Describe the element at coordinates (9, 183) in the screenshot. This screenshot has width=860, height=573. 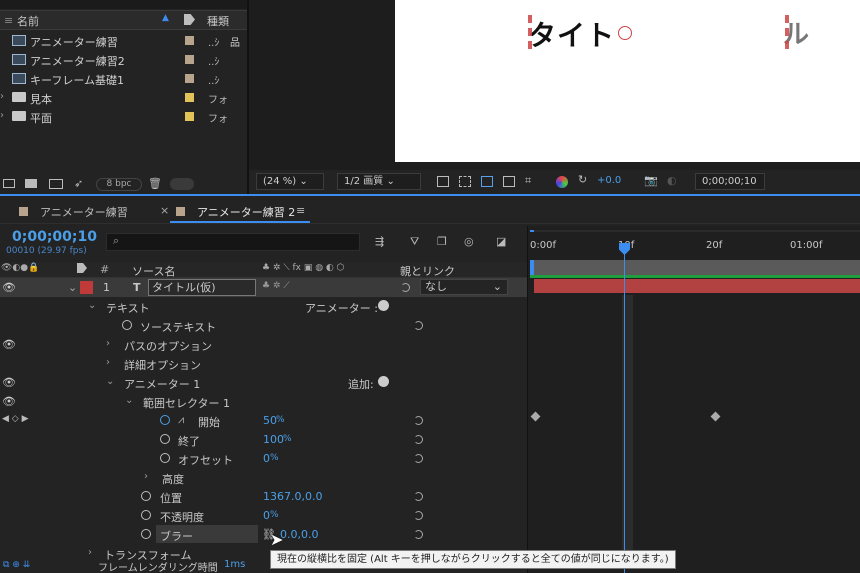
I see `interpret-footage-icon` at that location.